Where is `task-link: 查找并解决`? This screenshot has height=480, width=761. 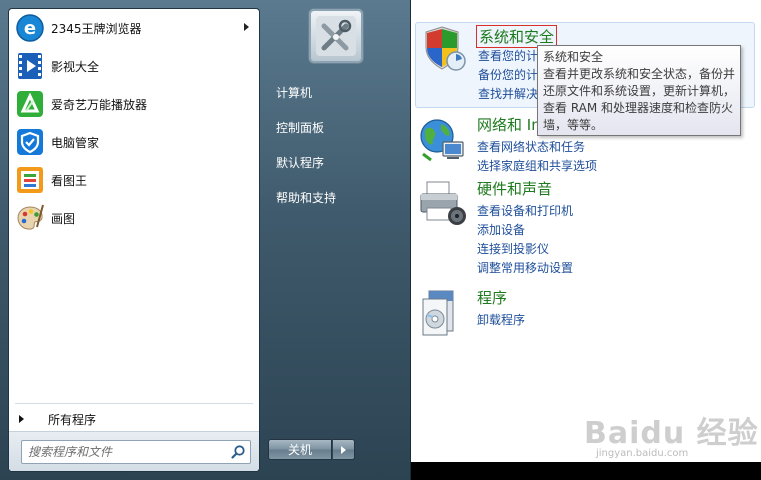
task-link: 查找并解决 is located at coordinates (508, 94).